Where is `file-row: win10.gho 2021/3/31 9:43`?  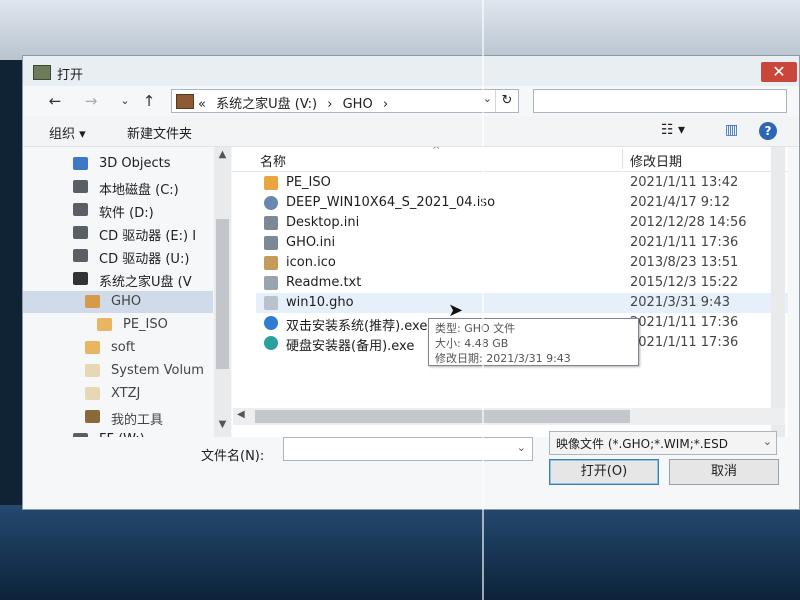
file-row: win10.gho 2021/3/31 9:43 is located at coordinates (522, 303).